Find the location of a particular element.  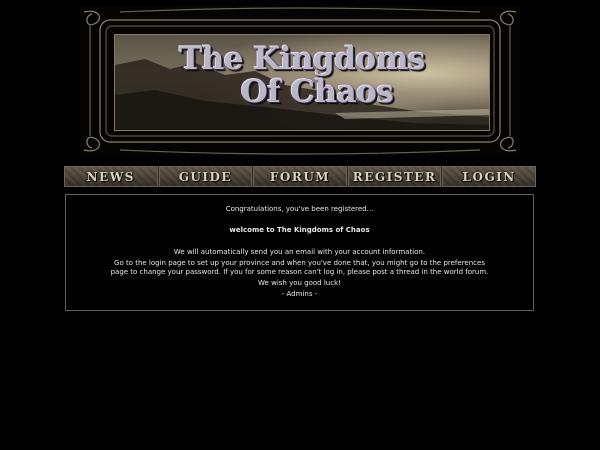

admins-signature: - Admins - is located at coordinates (299, 294).